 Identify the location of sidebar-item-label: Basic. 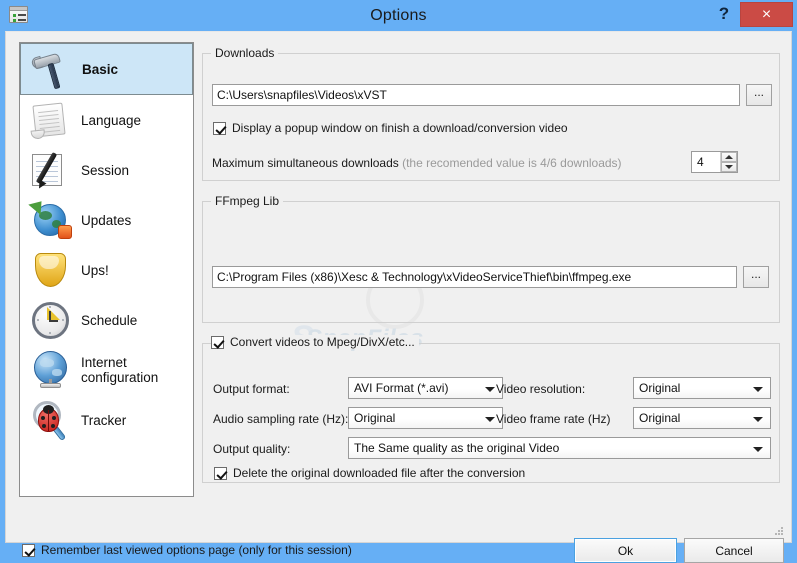
(100, 69).